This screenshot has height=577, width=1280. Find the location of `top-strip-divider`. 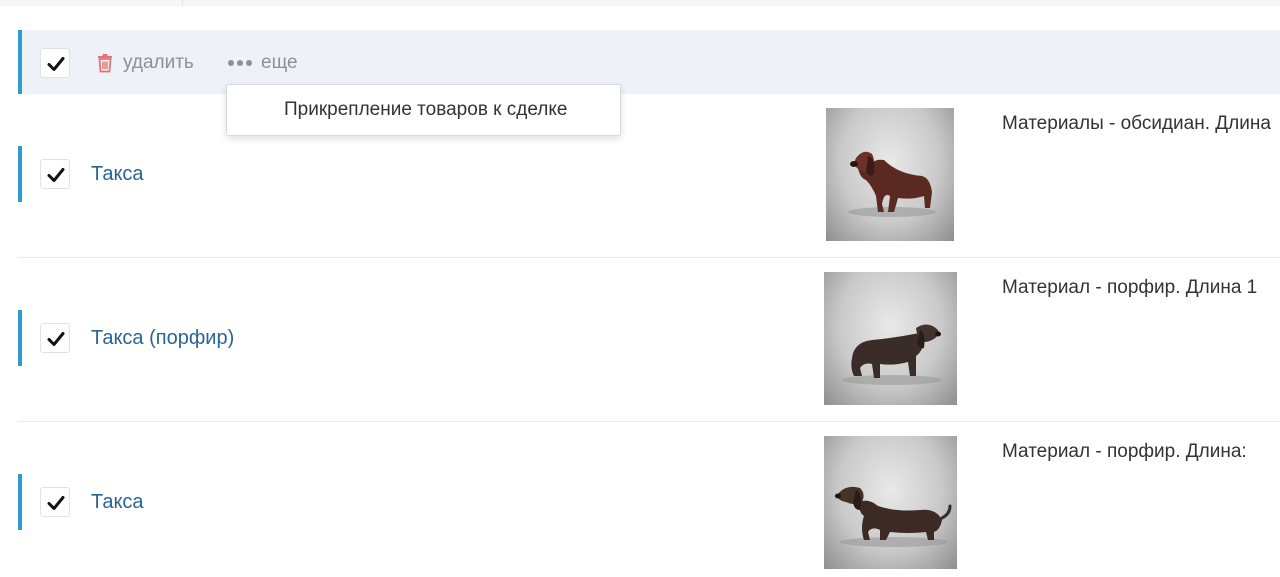

top-strip-divider is located at coordinates (182, 3).